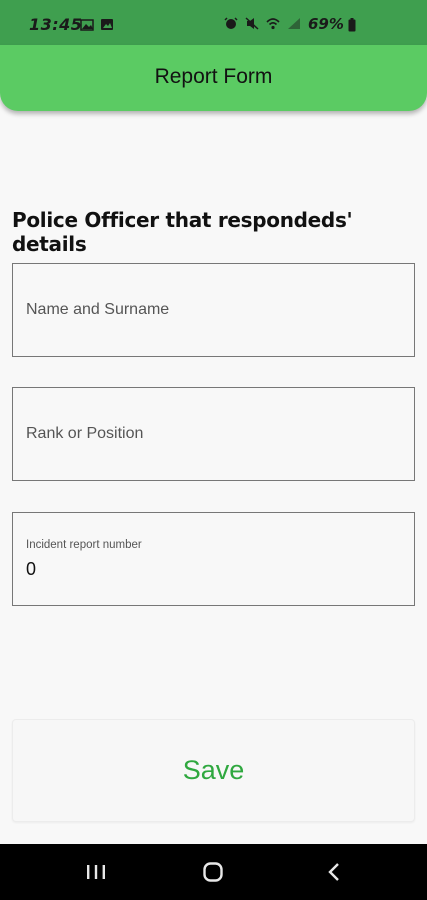 The image size is (427, 900). I want to click on name-surname-input, so click(213, 310).